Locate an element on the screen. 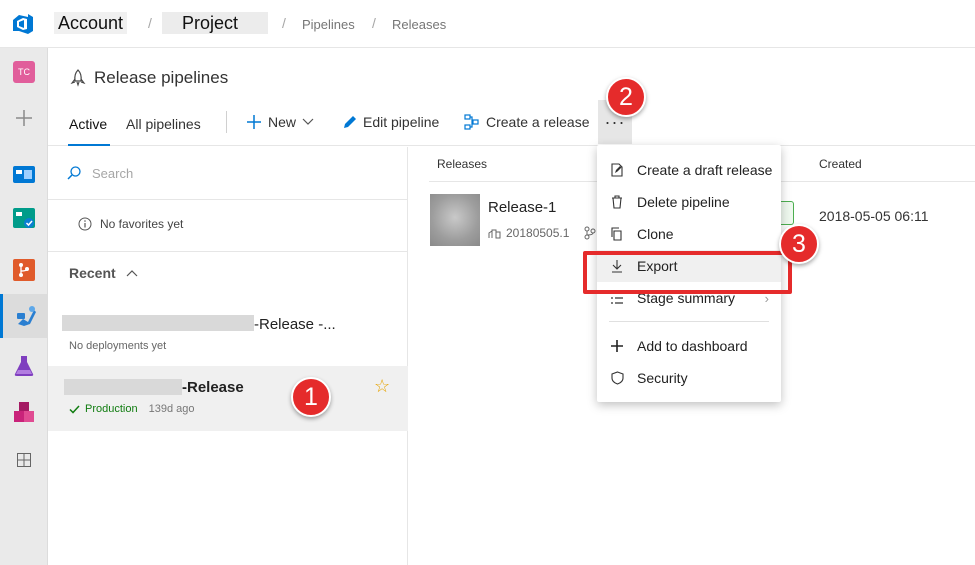 The image size is (975, 565). page-header: Release pipelines is located at coordinates (149, 78).